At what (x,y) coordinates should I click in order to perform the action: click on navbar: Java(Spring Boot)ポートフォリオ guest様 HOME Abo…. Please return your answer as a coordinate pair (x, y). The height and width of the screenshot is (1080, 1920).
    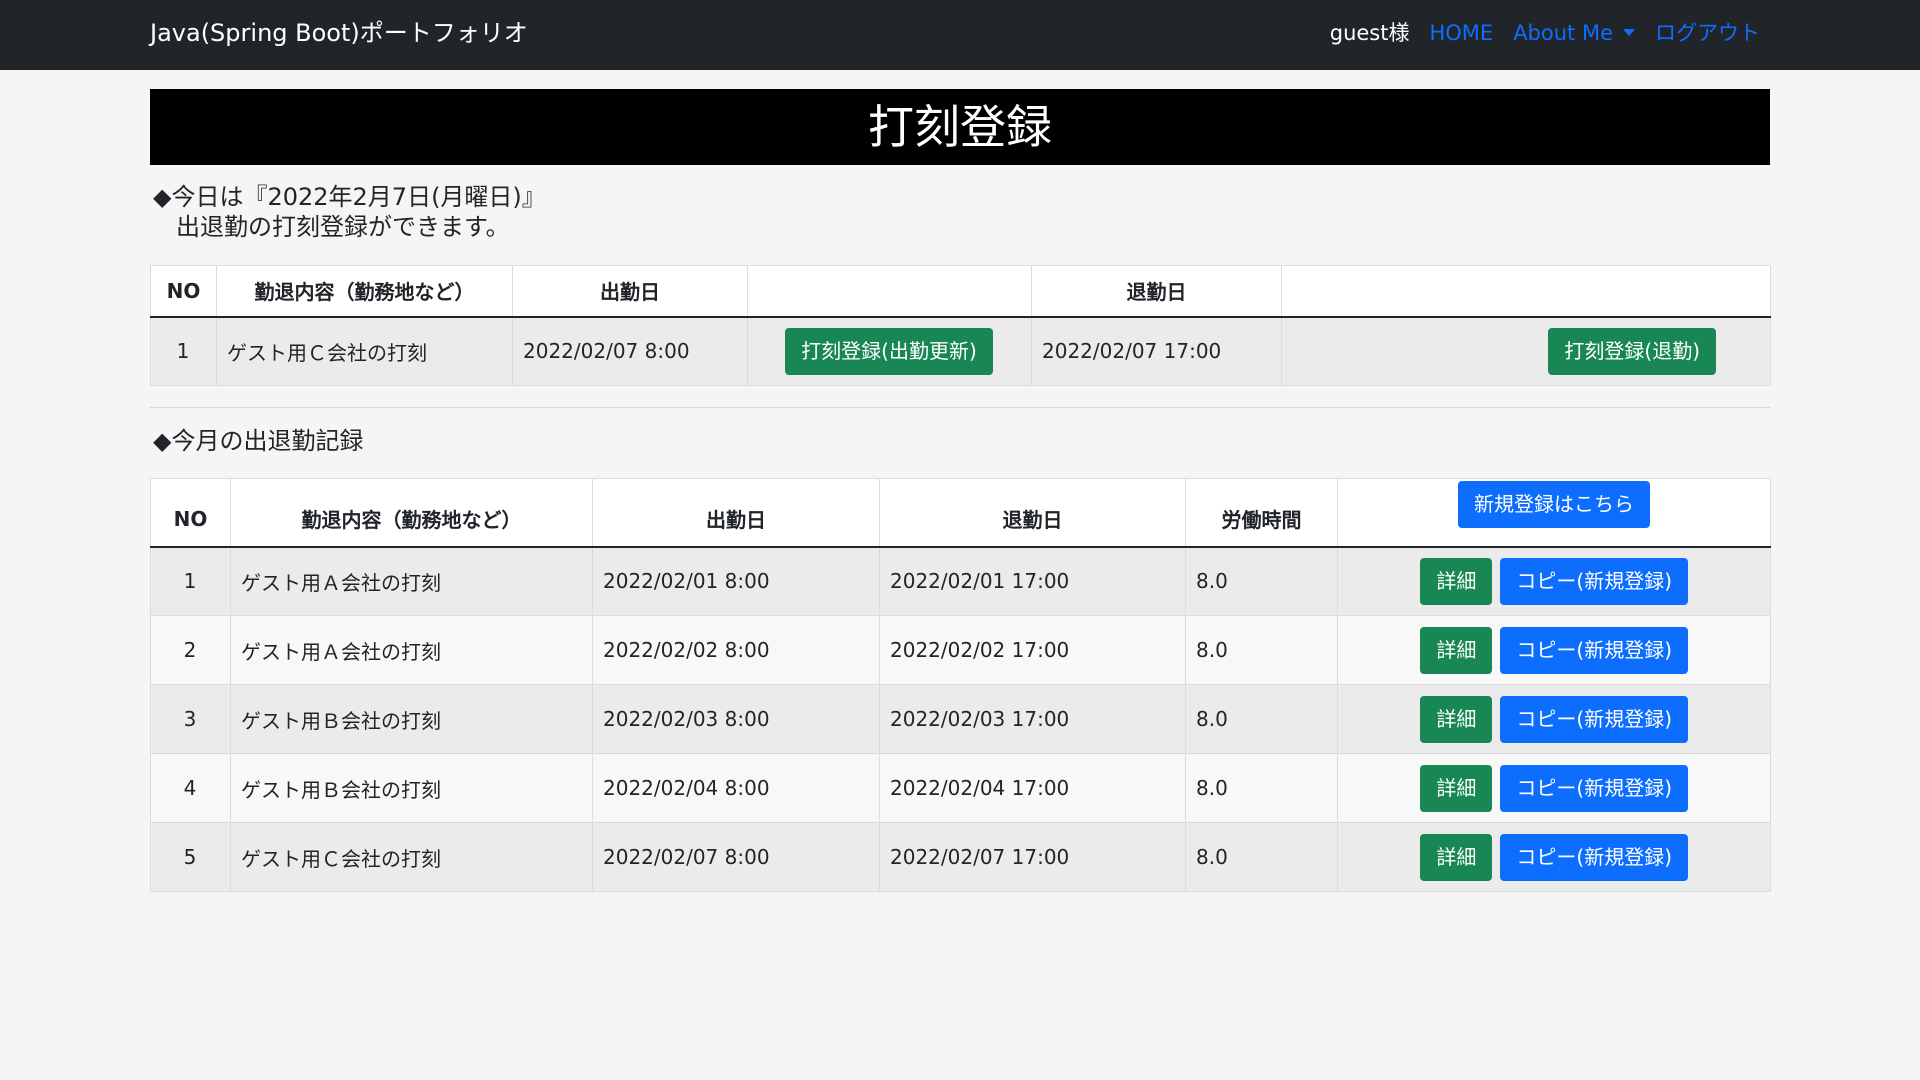
    Looking at the image, I should click on (960, 35).